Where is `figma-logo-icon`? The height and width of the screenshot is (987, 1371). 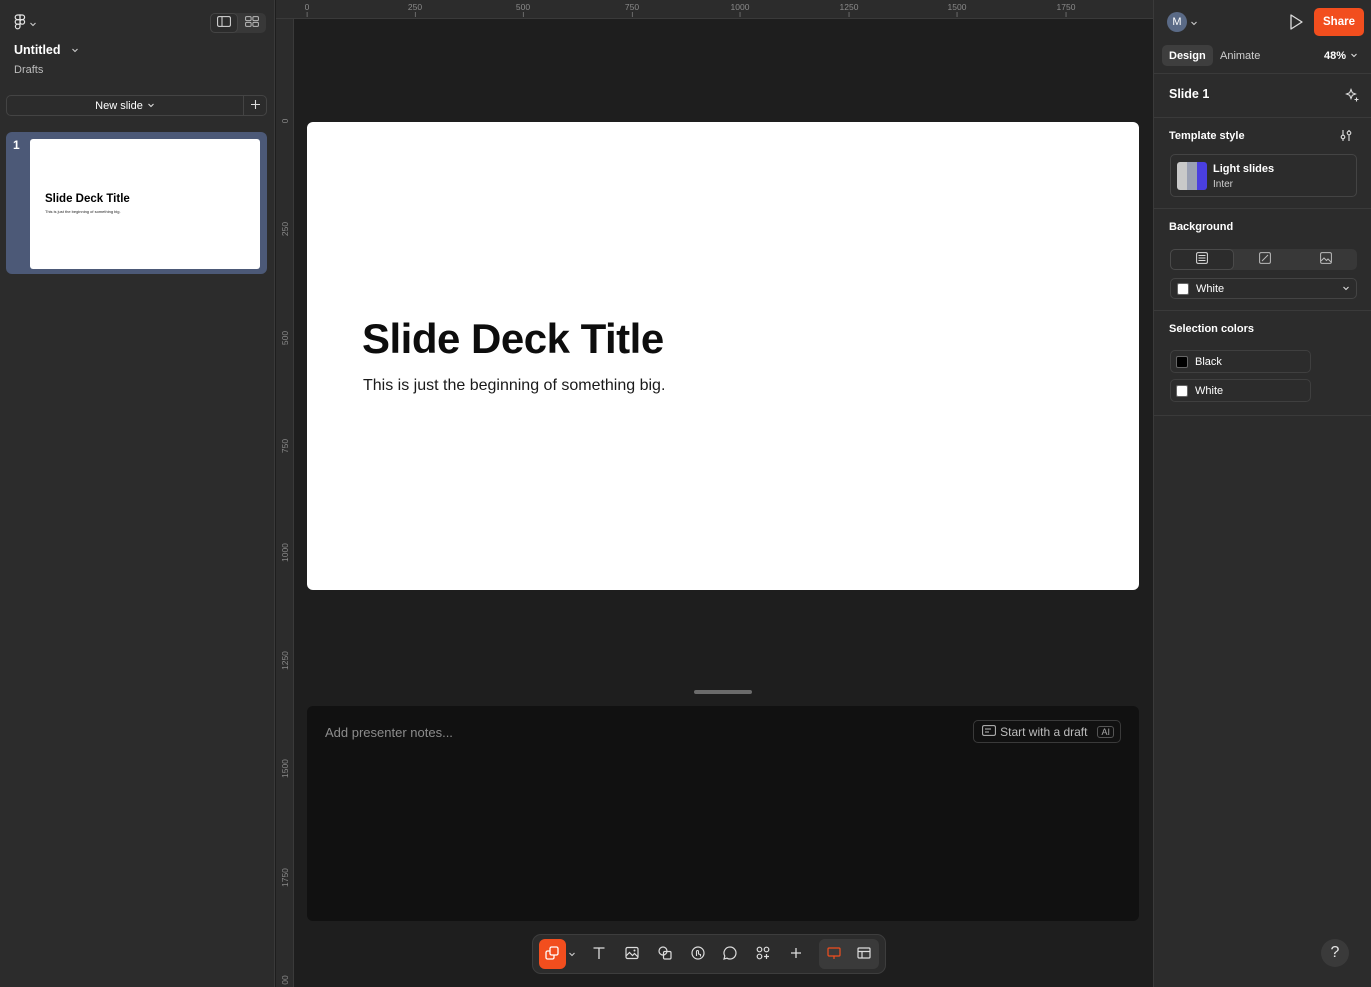
figma-logo-icon is located at coordinates (20, 23).